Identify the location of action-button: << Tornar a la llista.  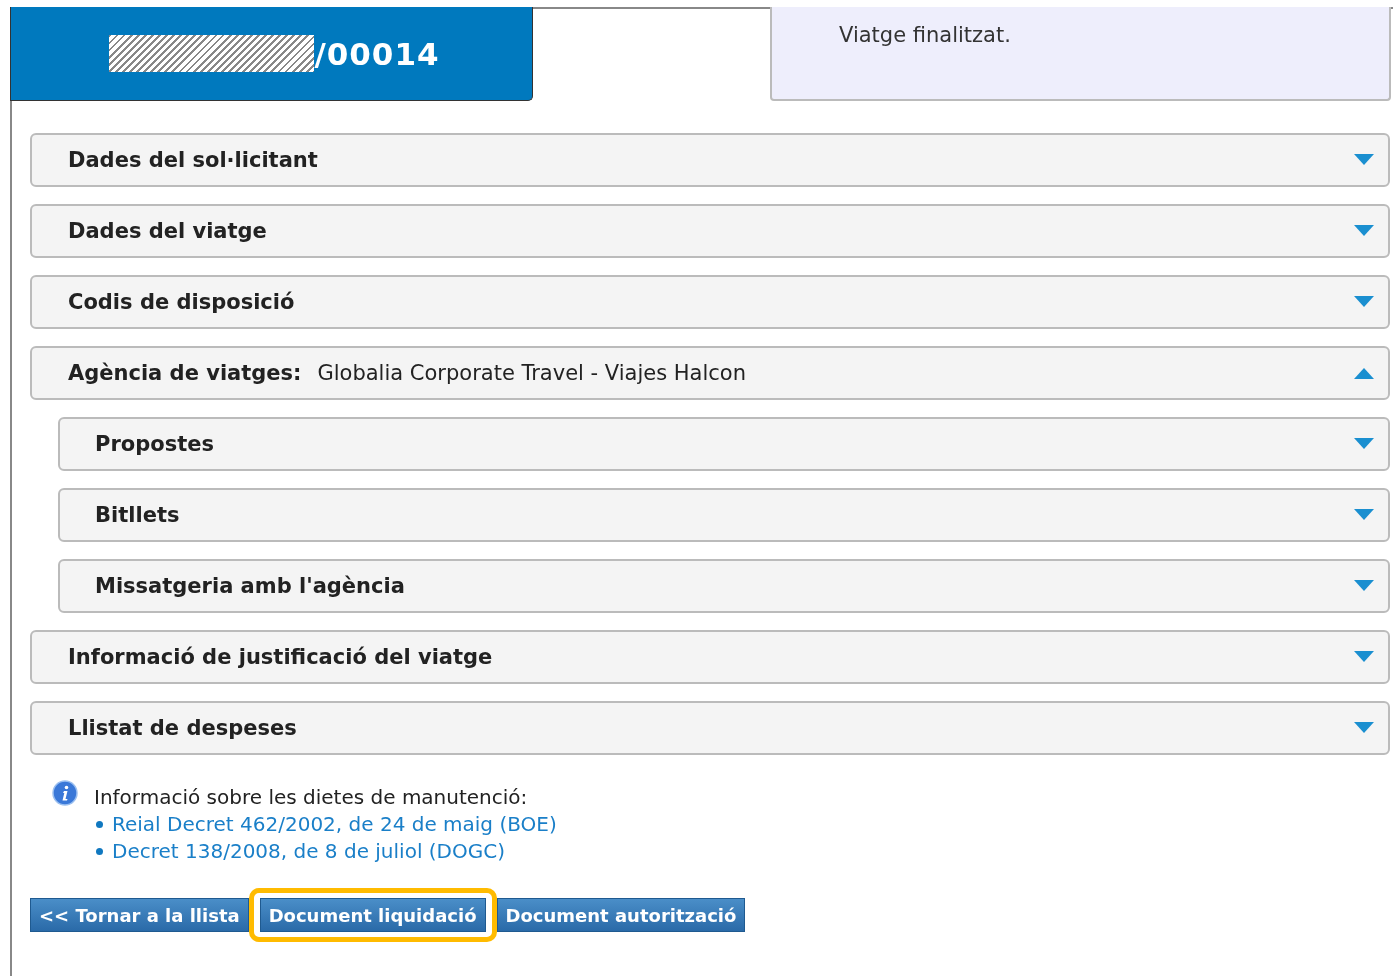
(139, 915).